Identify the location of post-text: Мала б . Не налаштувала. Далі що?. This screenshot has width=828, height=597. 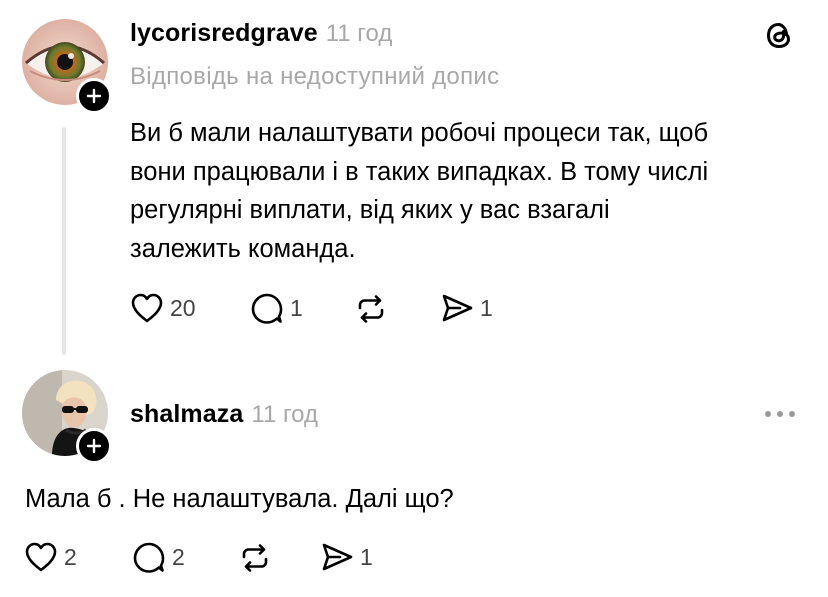
(239, 499).